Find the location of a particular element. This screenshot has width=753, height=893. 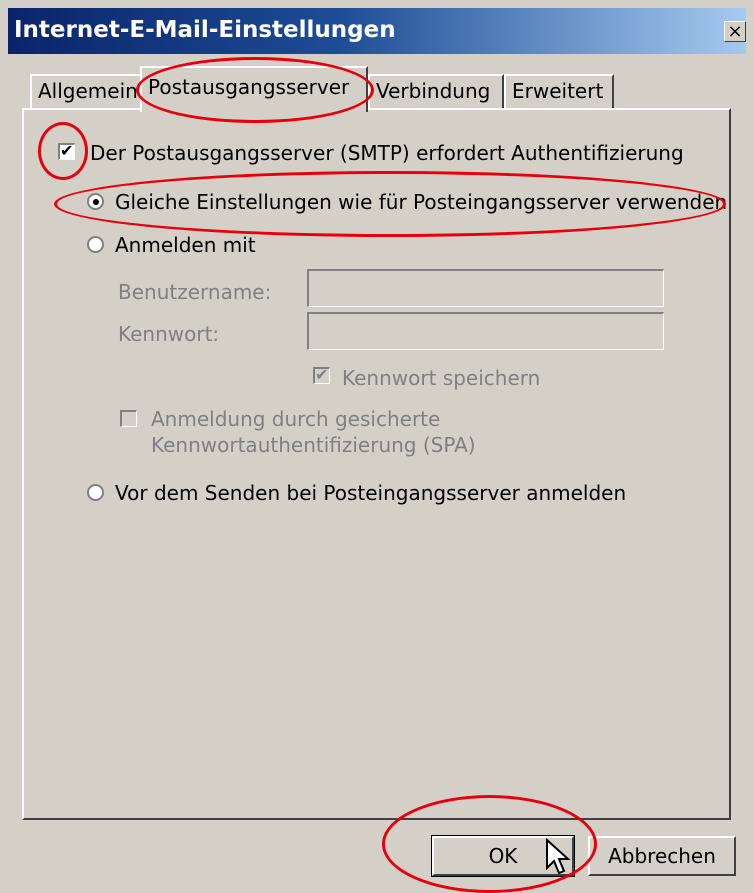

tab-verbindung: Verbindung is located at coordinates (436, 92).